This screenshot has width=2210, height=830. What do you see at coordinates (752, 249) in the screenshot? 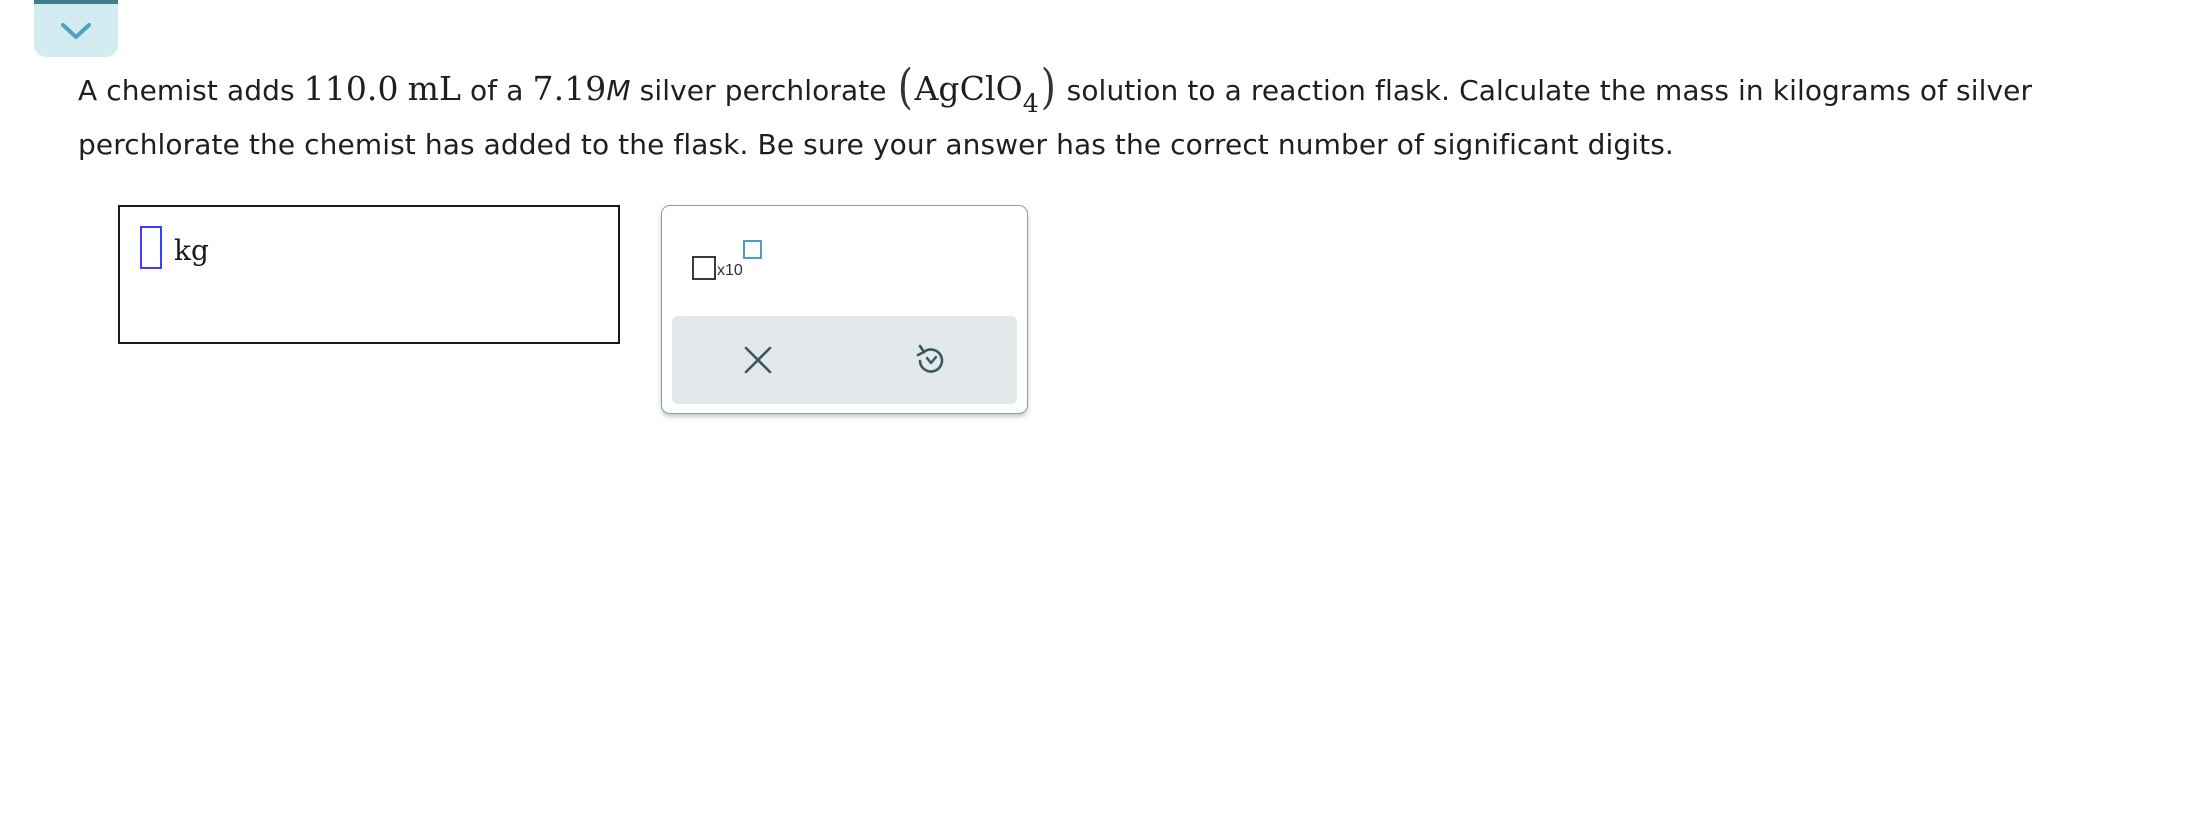
I see `exponent-box-icon` at bounding box center [752, 249].